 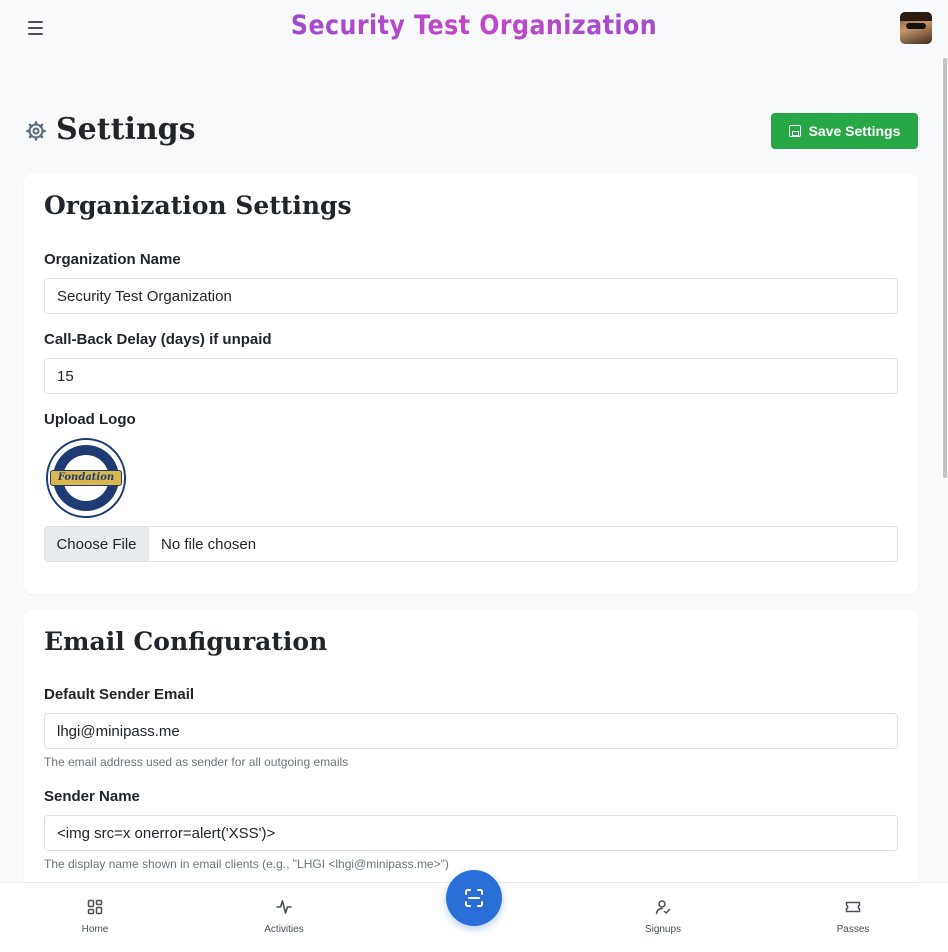 I want to click on save-settings-button: Save Settings, so click(x=844, y=131).